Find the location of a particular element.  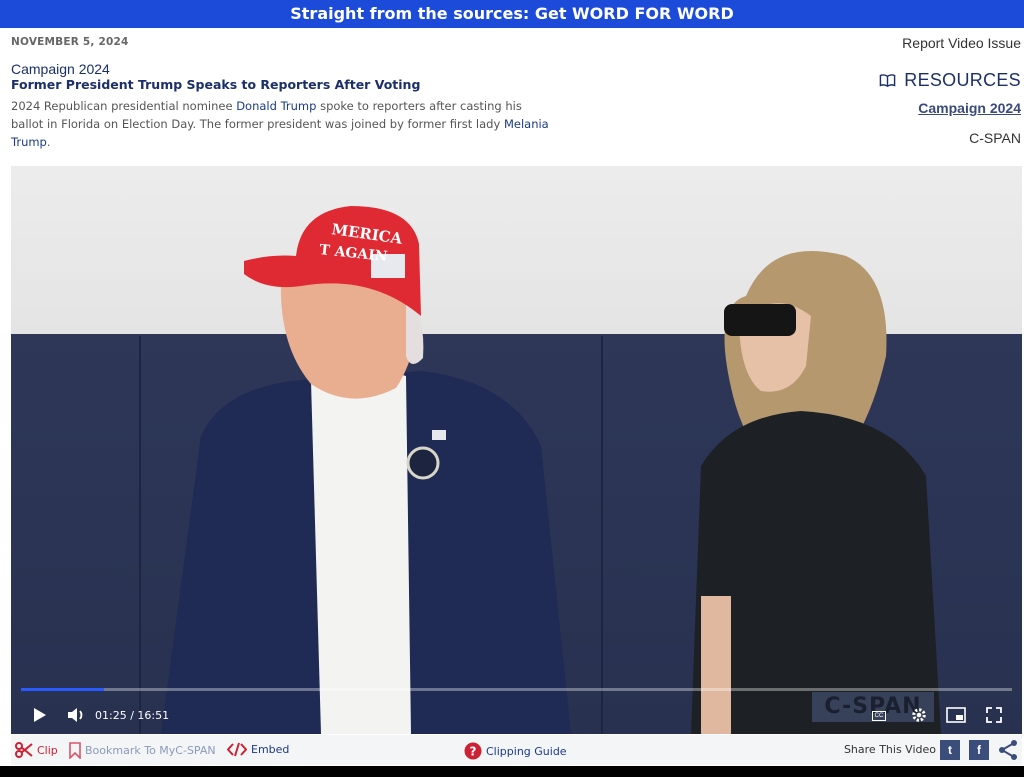

share-label: Share This Video is located at coordinates (889, 749).